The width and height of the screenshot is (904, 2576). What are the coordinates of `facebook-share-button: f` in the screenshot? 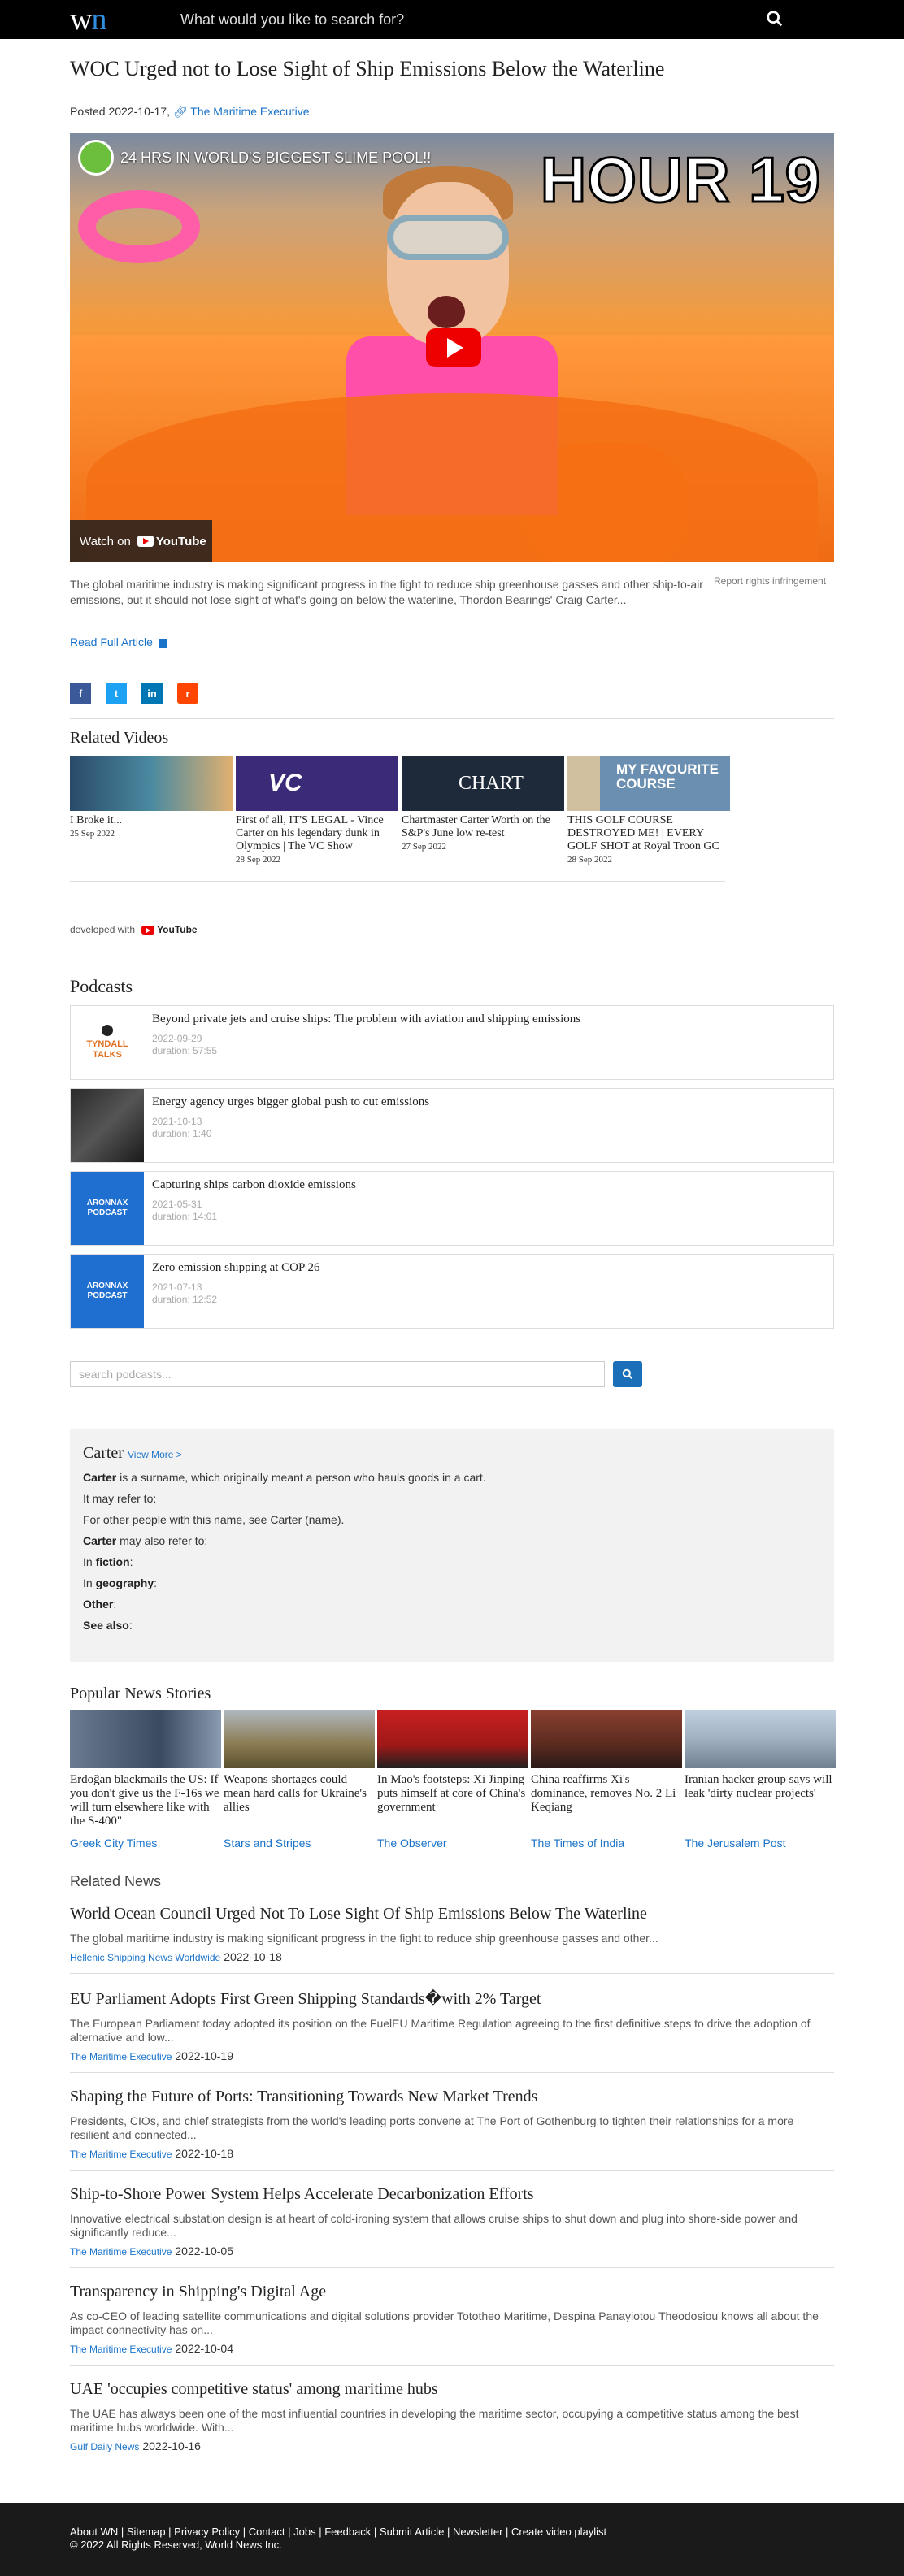 It's located at (80, 693).